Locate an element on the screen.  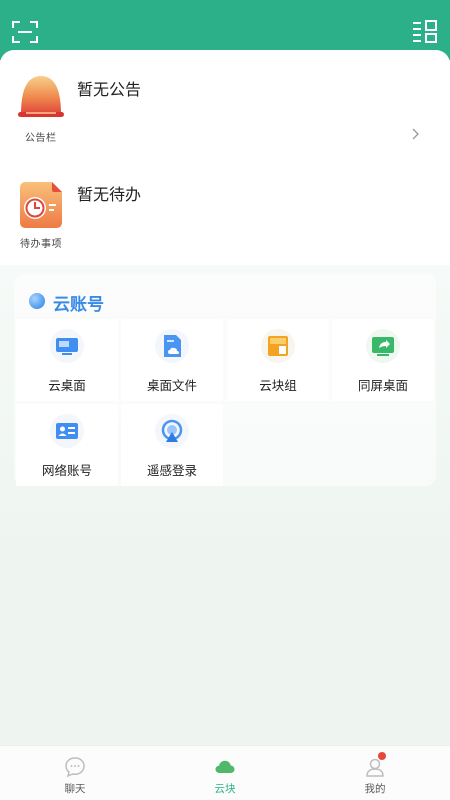
tile-remote-login: 遥感登录 is located at coordinates (172, 445).